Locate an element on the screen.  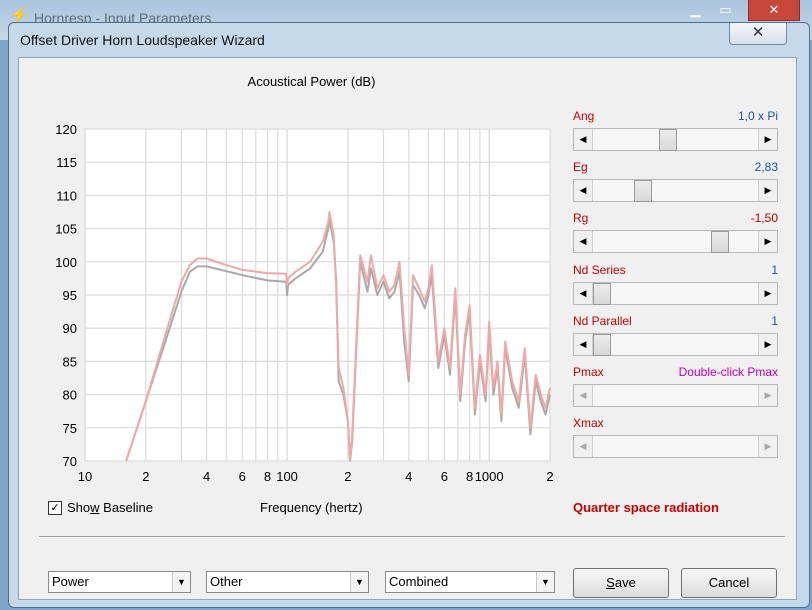
param-value: 2,83 is located at coordinates (766, 167).